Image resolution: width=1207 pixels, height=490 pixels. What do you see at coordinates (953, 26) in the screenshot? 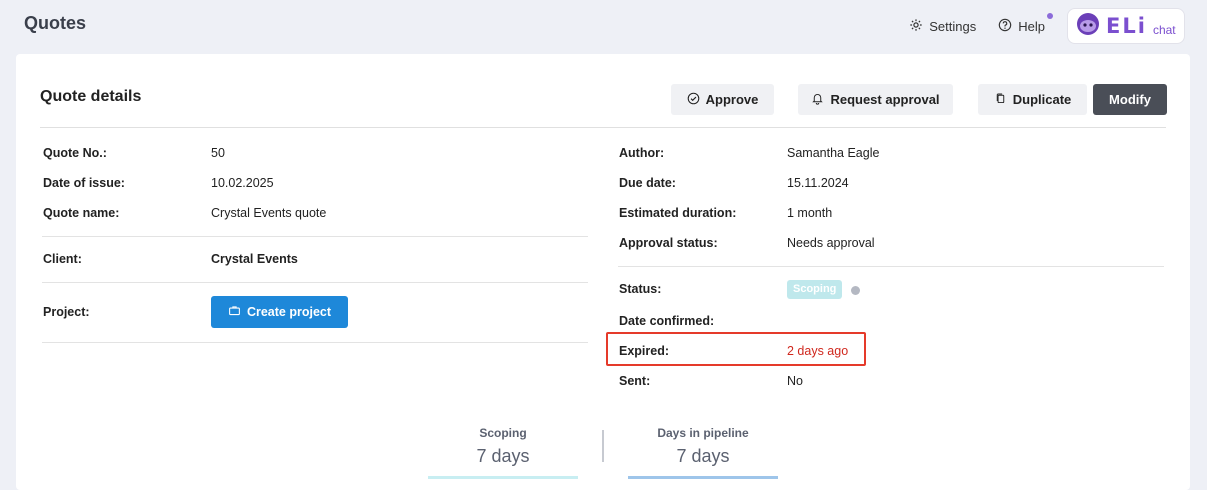
I see `settings-label: Settings` at bounding box center [953, 26].